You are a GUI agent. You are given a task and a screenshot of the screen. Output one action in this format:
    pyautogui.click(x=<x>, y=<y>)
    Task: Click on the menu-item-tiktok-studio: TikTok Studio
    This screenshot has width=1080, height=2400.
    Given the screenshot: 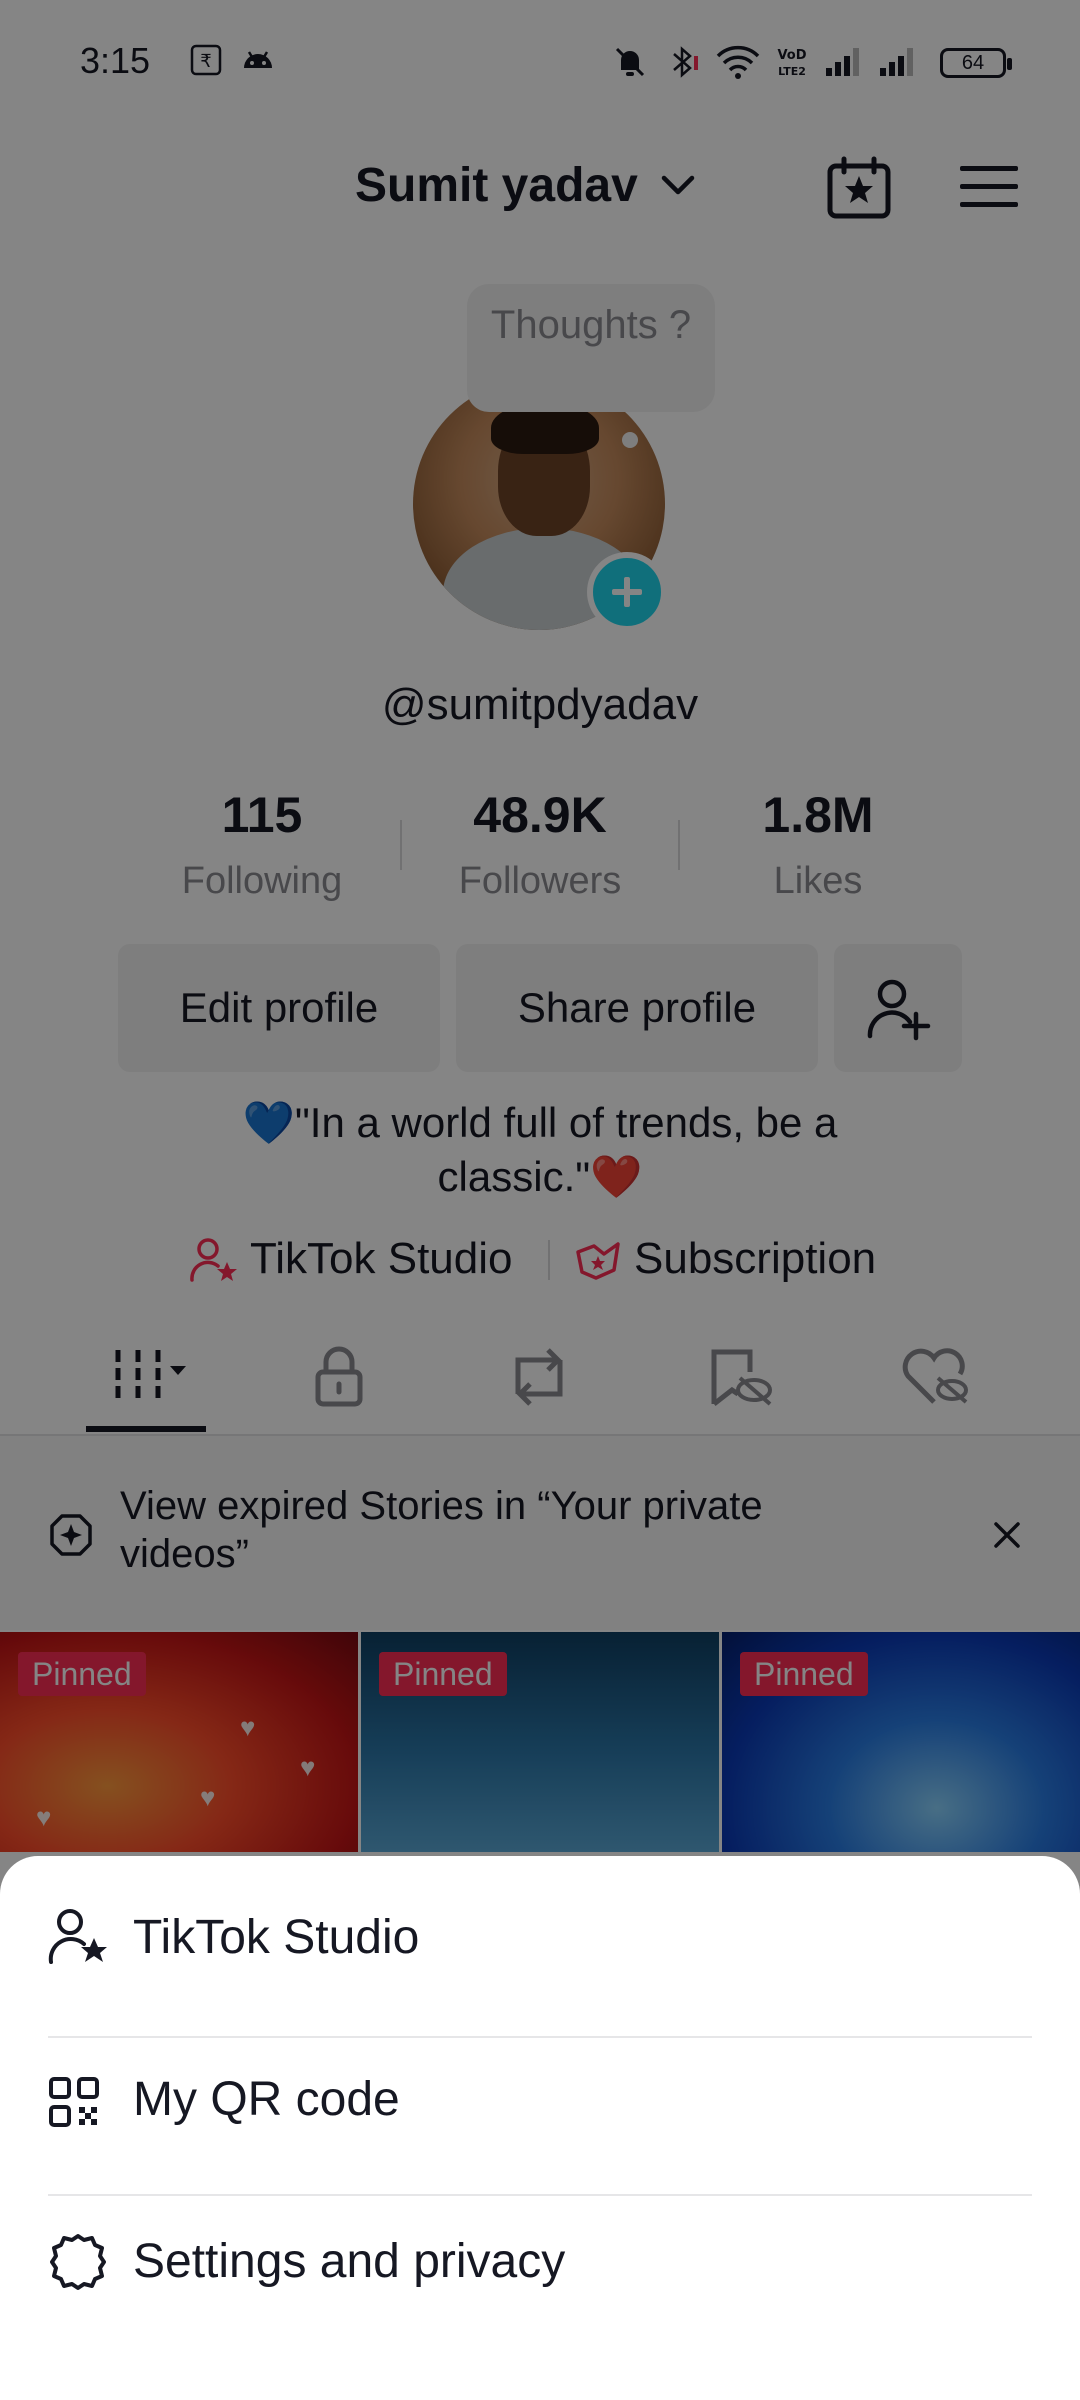 What is the action you would take?
    pyautogui.click(x=540, y=1934)
    